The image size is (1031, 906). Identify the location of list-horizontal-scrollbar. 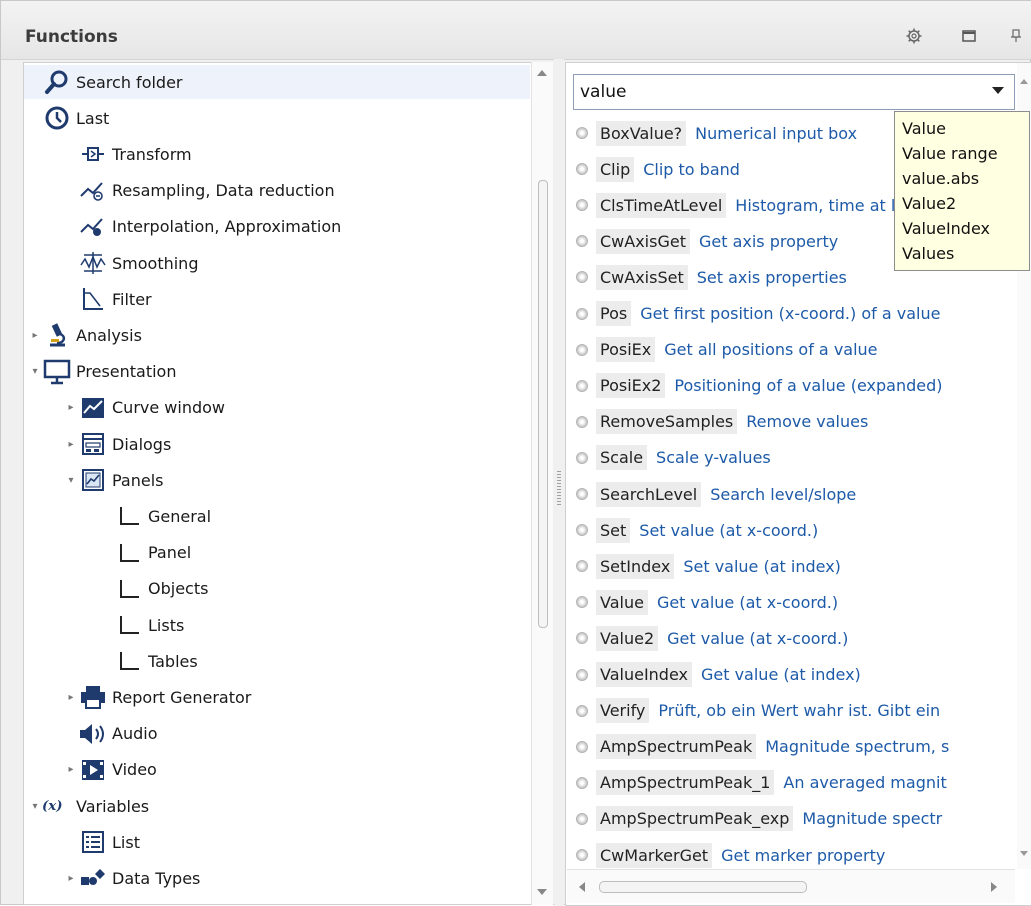
(791, 886).